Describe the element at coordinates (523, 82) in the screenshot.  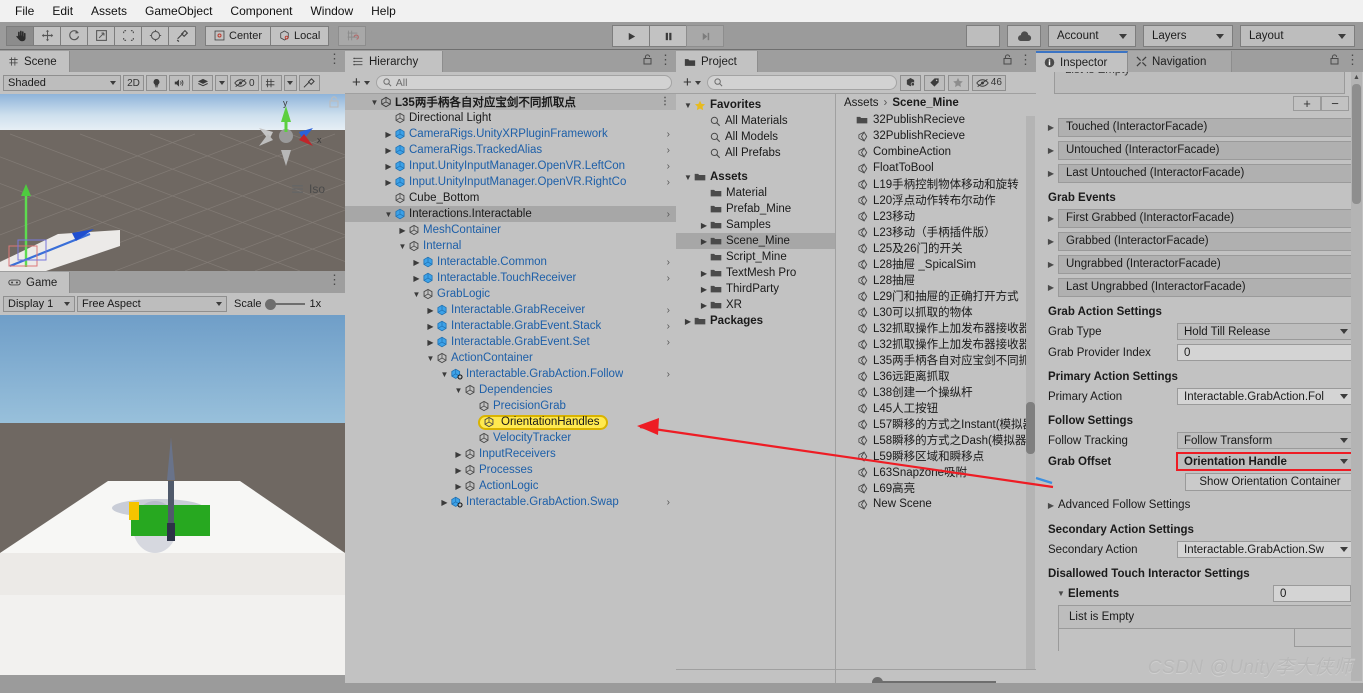
I see `hierarchy-search-input: All` at that location.